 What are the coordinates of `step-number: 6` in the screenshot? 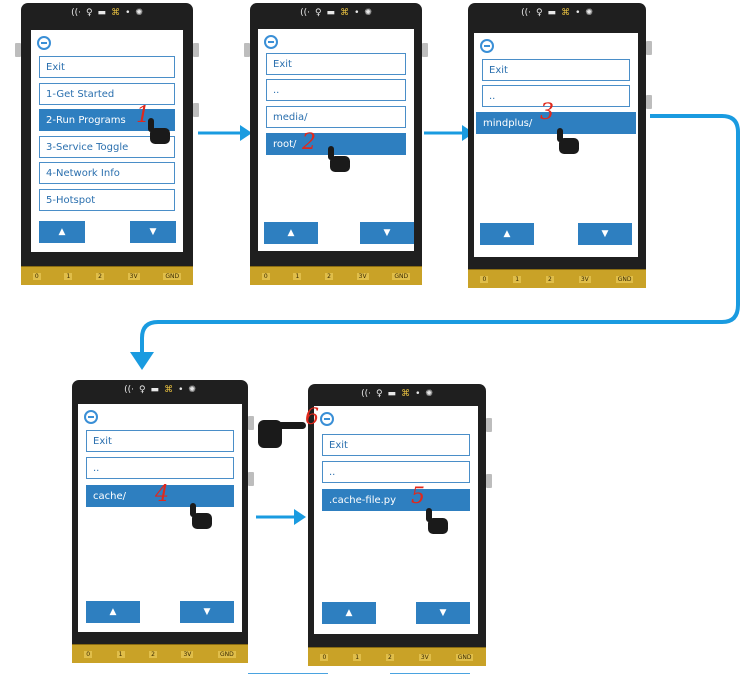 It's located at (312, 417).